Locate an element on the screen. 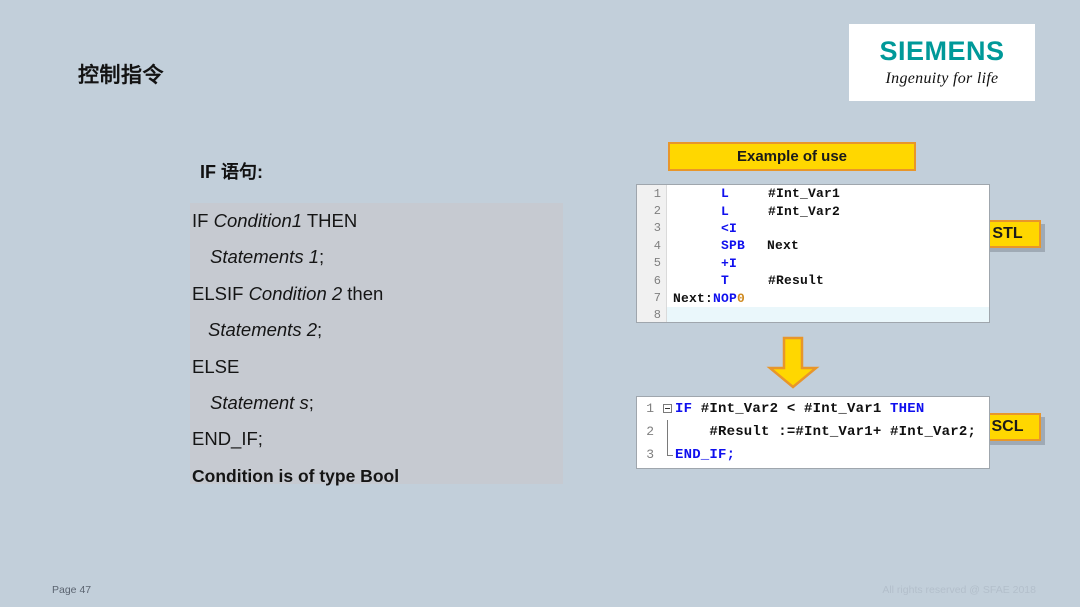 Image resolution: width=1080 pixels, height=607 pixels. if-syntax-placeholder: Statements 2 is located at coordinates (263, 330).